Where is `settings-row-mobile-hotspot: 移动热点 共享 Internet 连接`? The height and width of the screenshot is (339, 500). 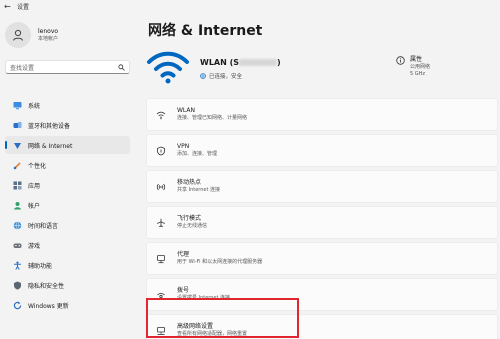 settings-row-mobile-hotspot: 移动热点 共享 Internet 连接 is located at coordinates (322, 186).